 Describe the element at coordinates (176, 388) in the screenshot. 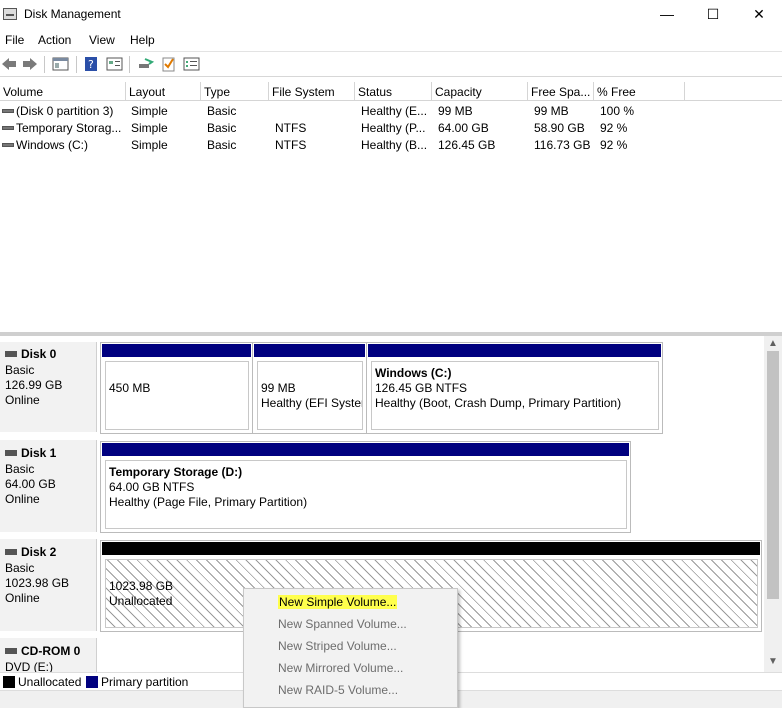

I see `partition-disk0-450mb: 450 MB` at that location.